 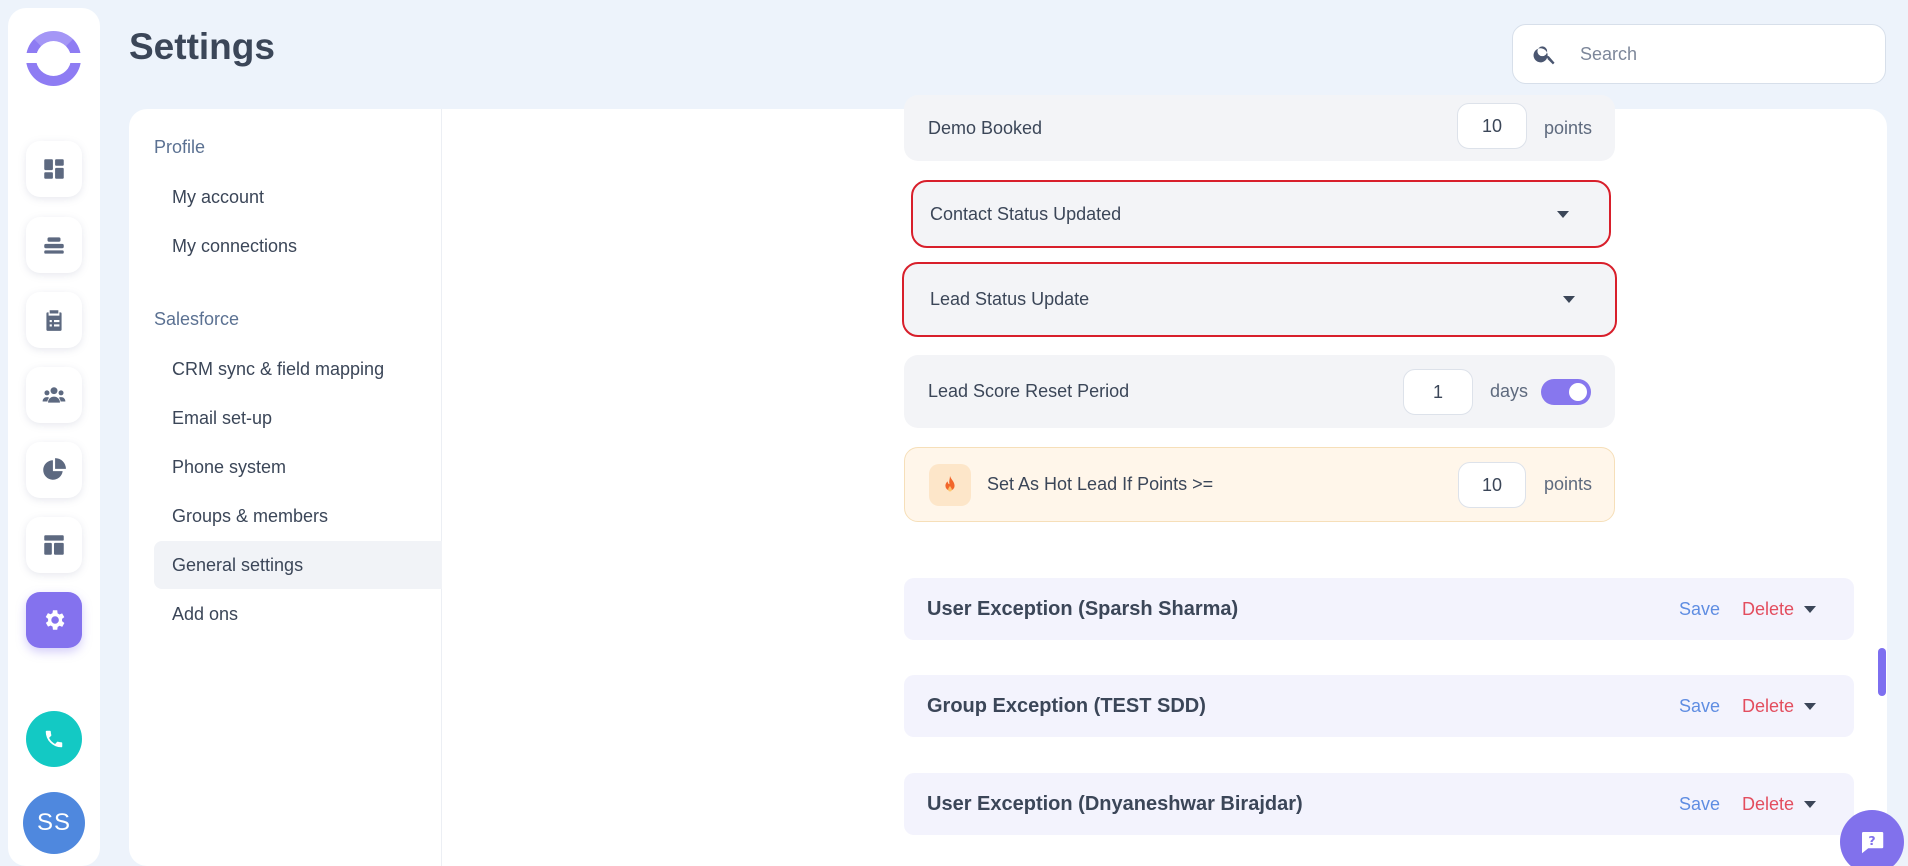 What do you see at coordinates (298, 418) in the screenshot?
I see `nav-item-email-setup: Email set-up` at bounding box center [298, 418].